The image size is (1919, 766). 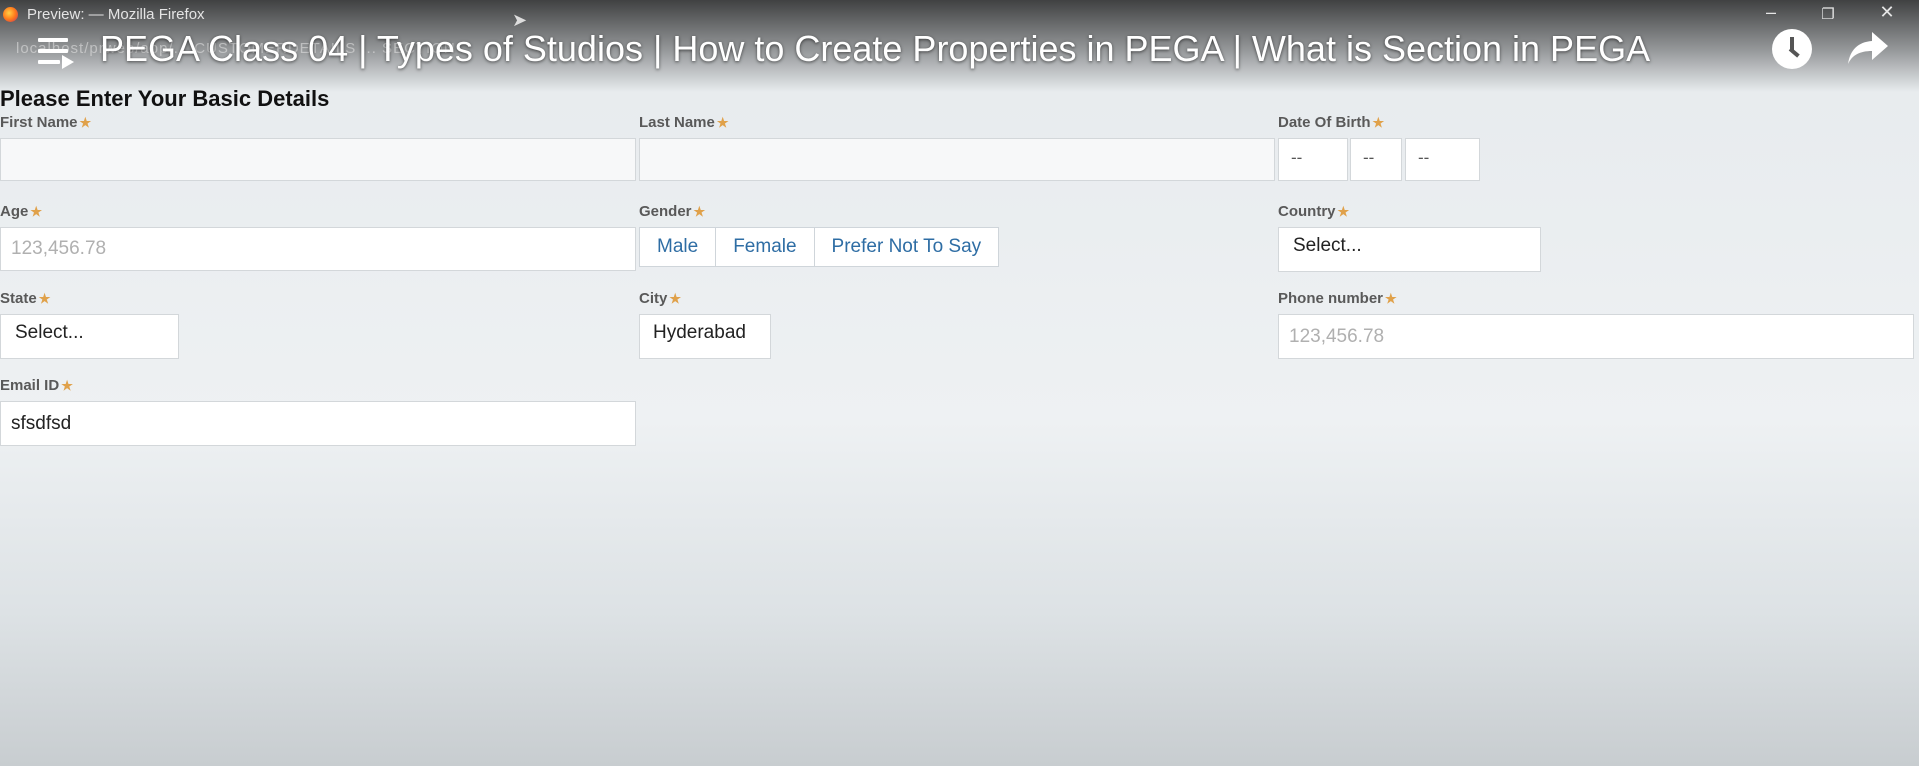 I want to click on last-name-input, so click(x=957, y=159).